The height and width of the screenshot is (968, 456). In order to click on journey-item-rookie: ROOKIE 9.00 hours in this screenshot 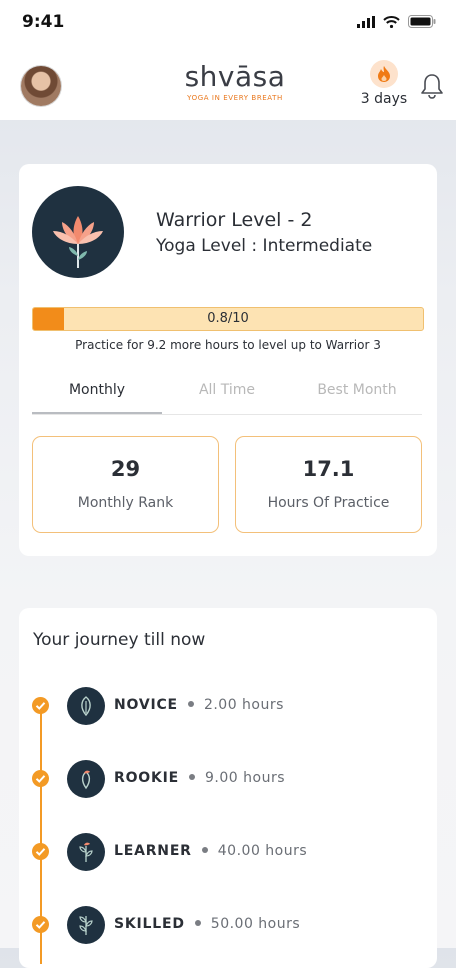, I will do `click(228, 779)`.